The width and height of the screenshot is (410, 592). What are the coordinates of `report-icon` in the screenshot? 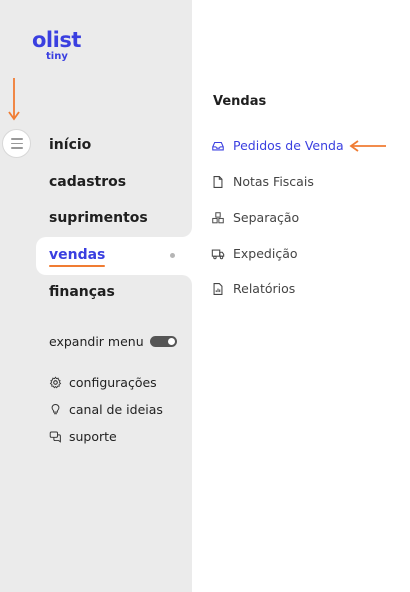 It's located at (218, 288).